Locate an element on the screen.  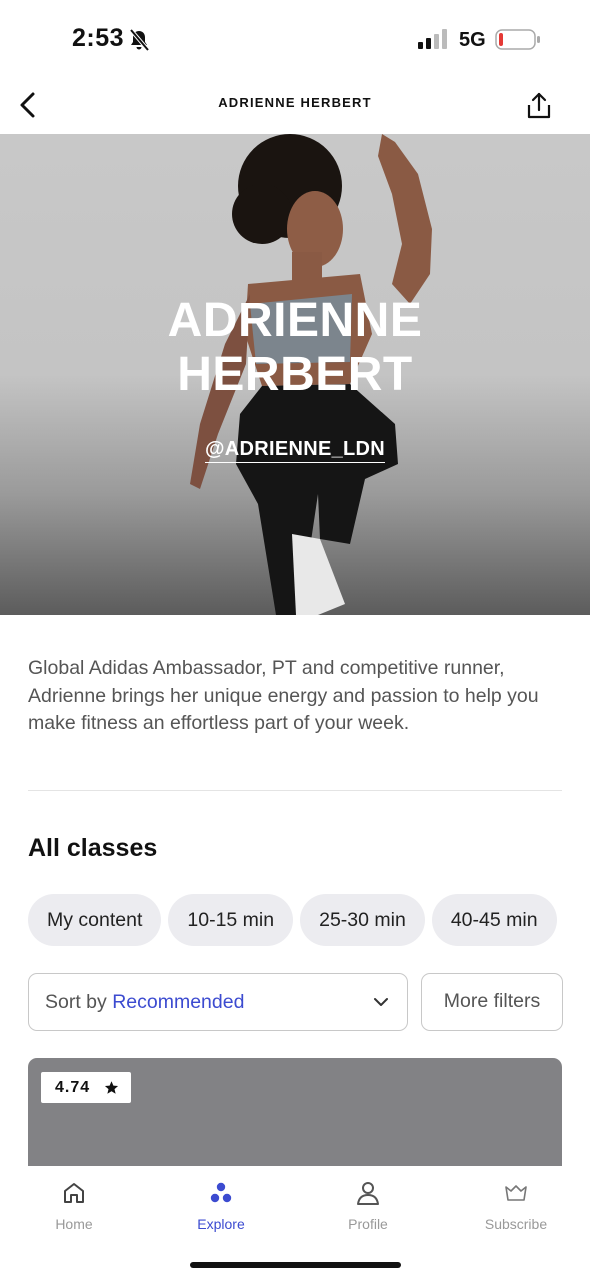
tab-home: Home is located at coordinates (74, 1201).